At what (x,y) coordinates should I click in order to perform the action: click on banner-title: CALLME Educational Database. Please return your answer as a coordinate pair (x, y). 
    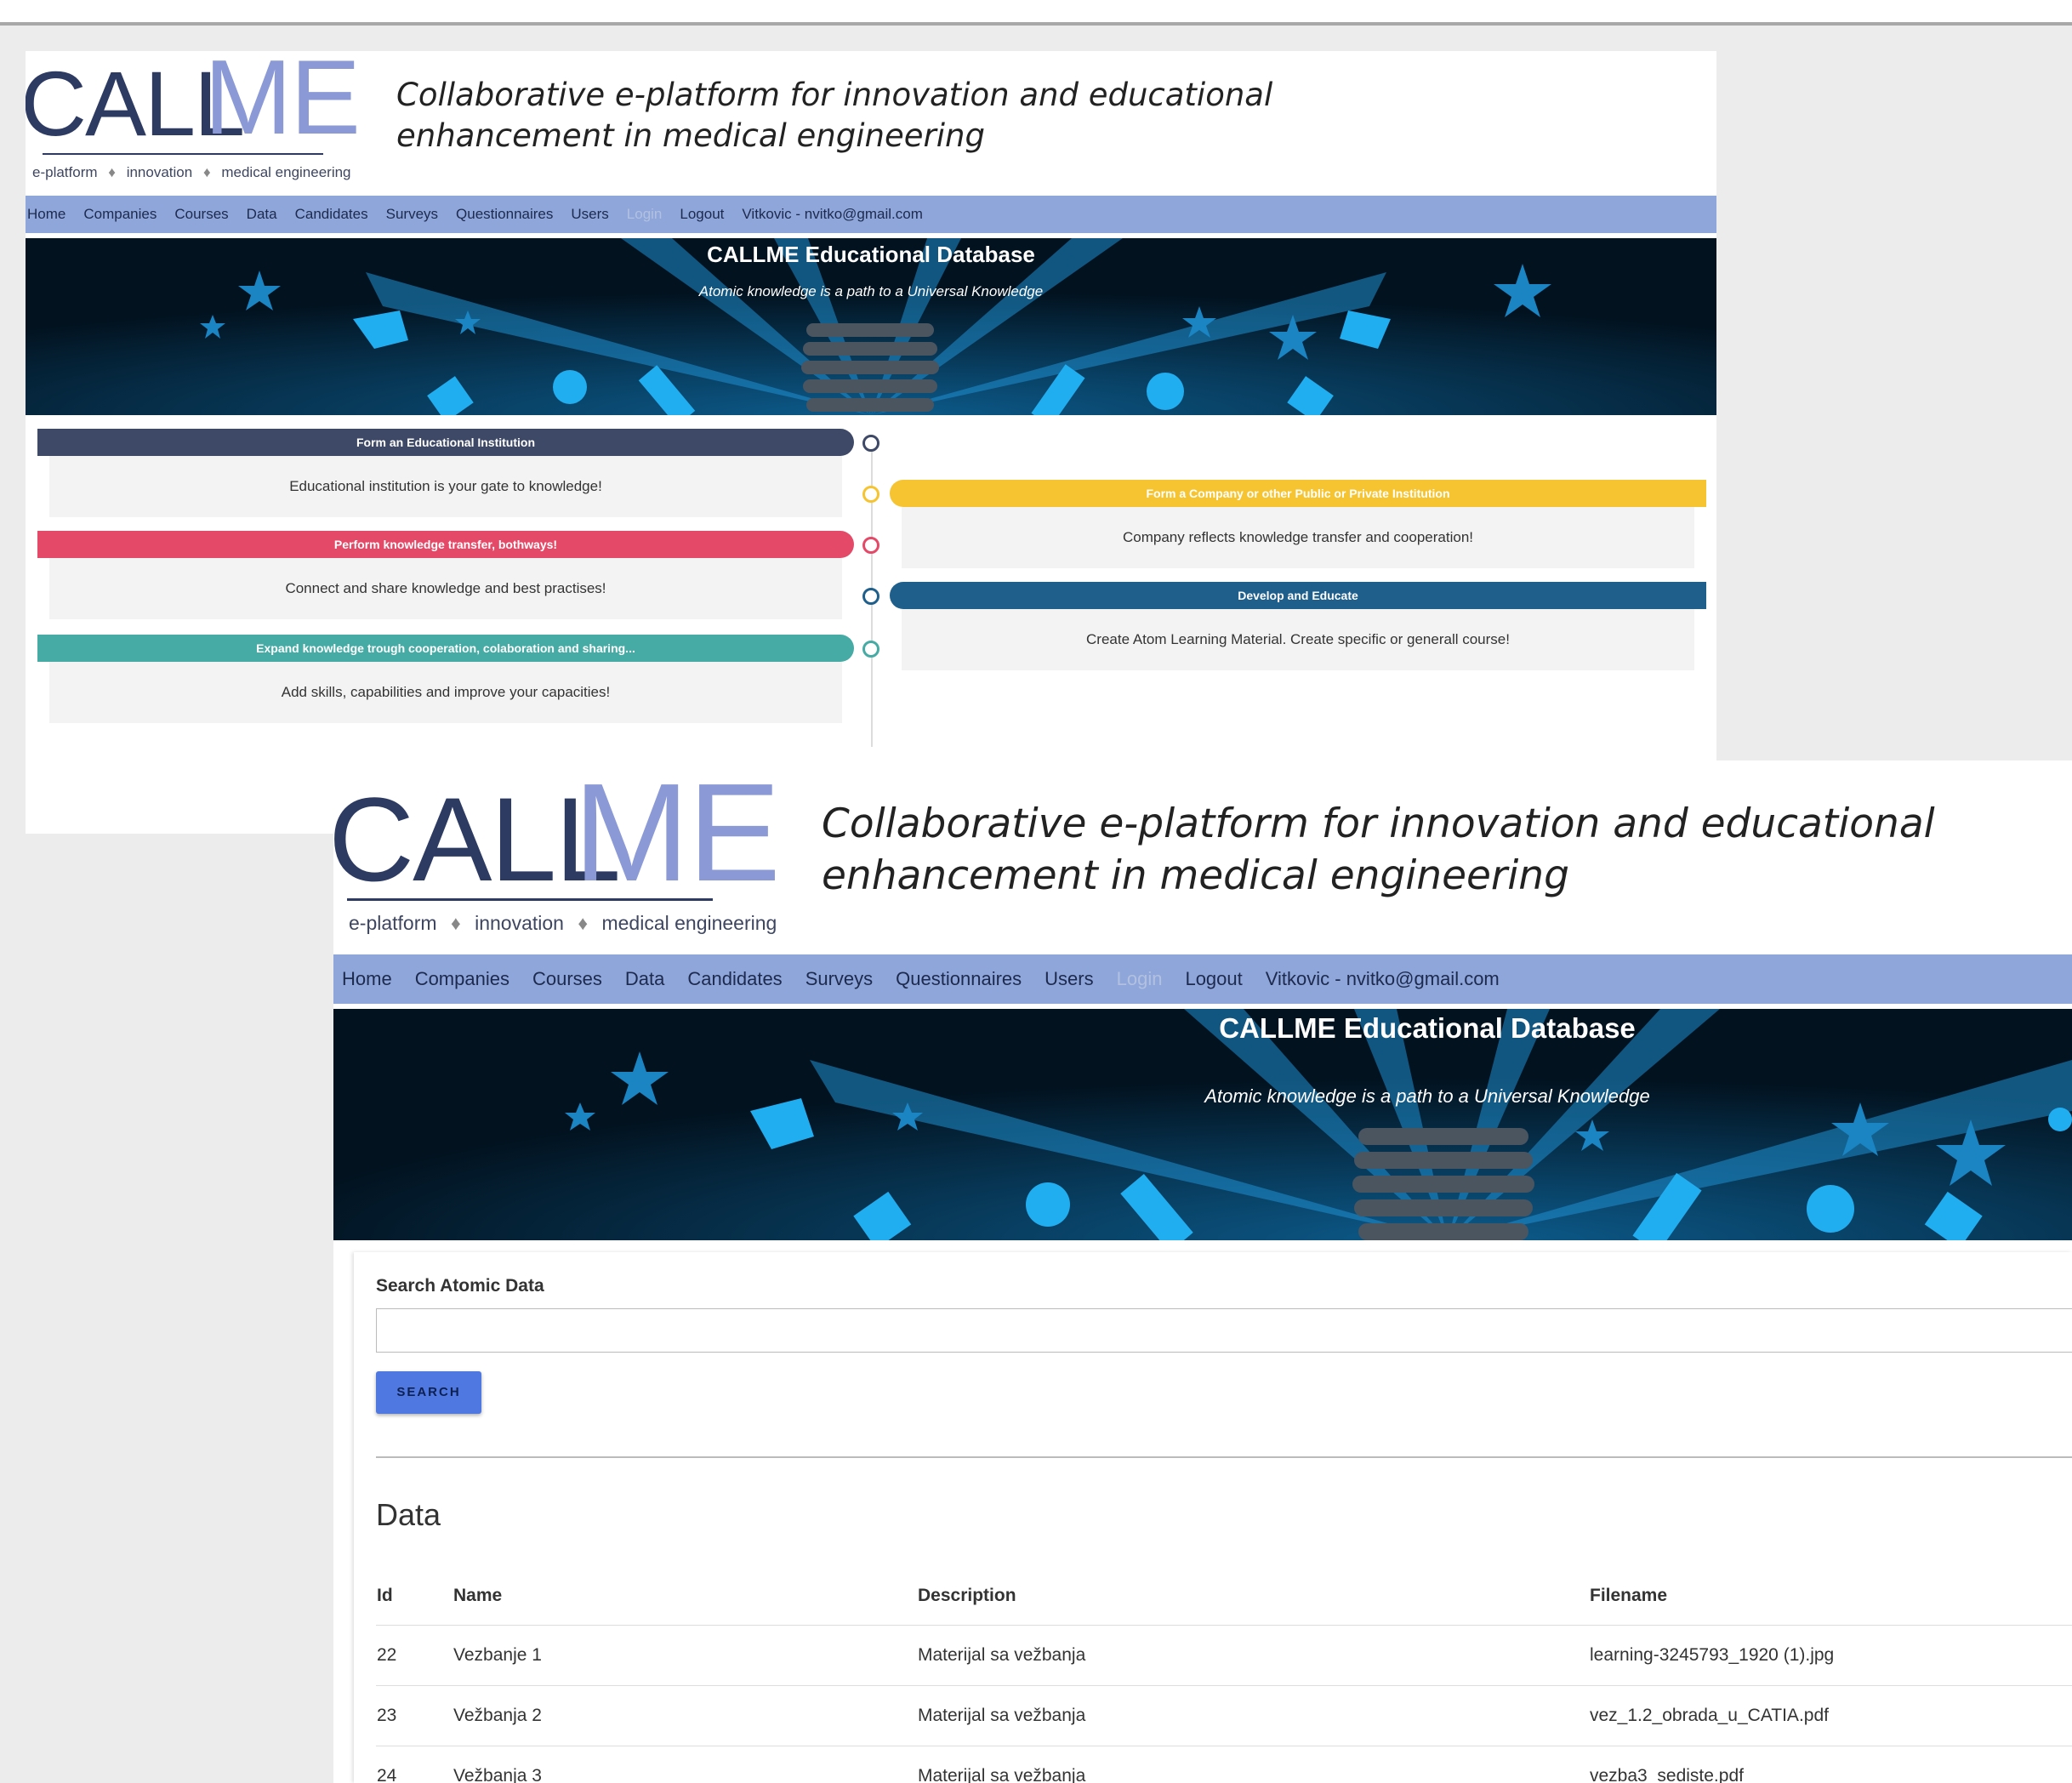
    Looking at the image, I should click on (871, 254).